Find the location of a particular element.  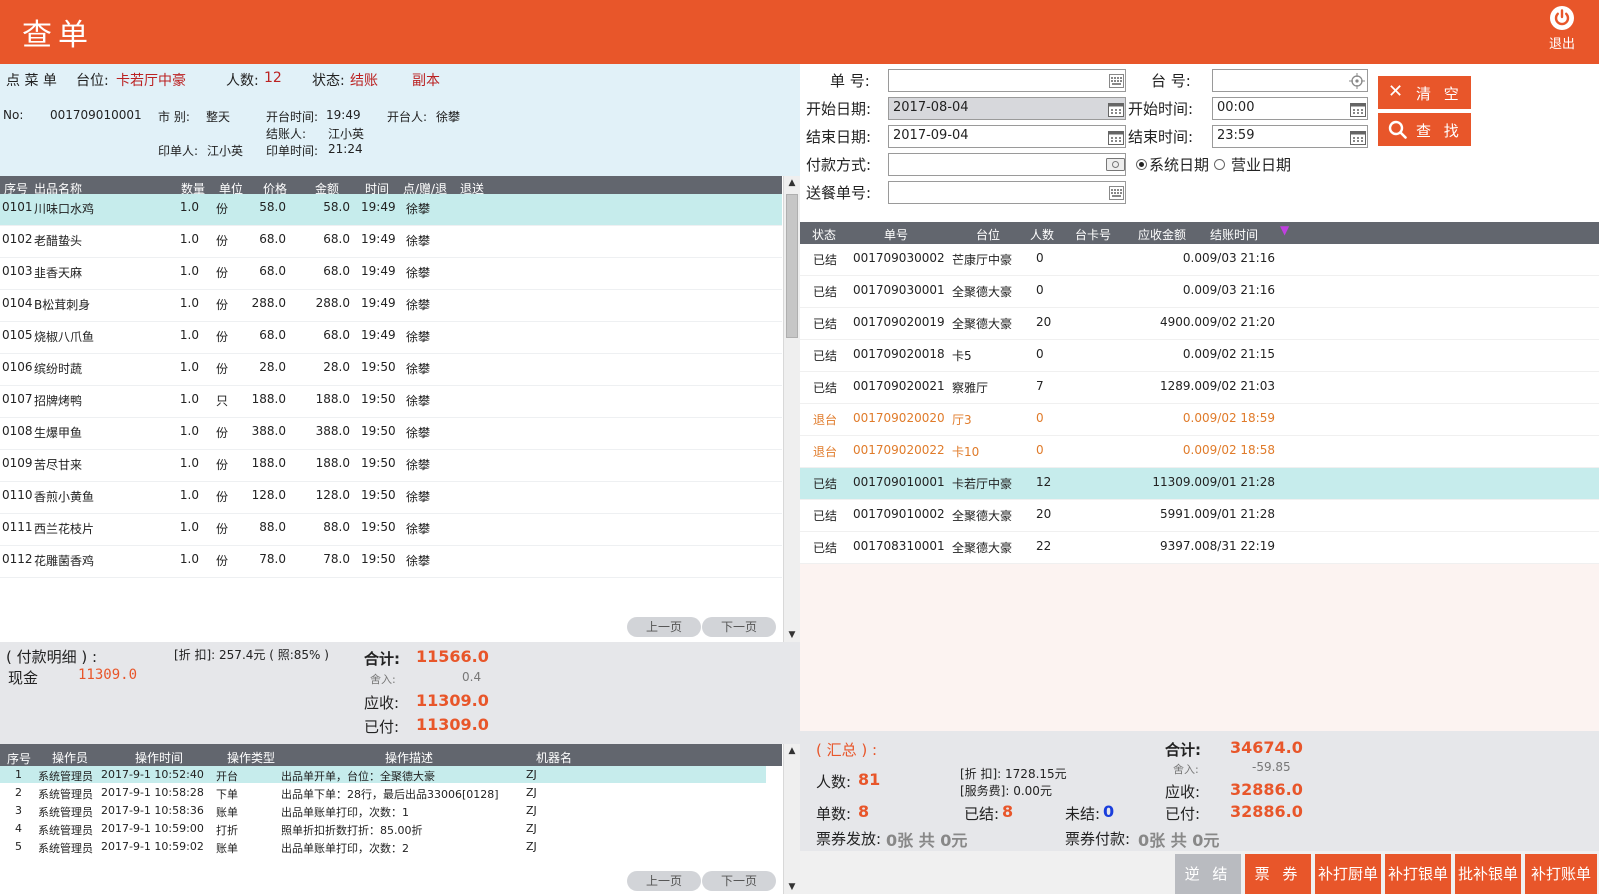

table-row: 0107 招牌烤鸭 1.0 只 188.0 188.0 19:50 徐攀 is located at coordinates (391, 402).